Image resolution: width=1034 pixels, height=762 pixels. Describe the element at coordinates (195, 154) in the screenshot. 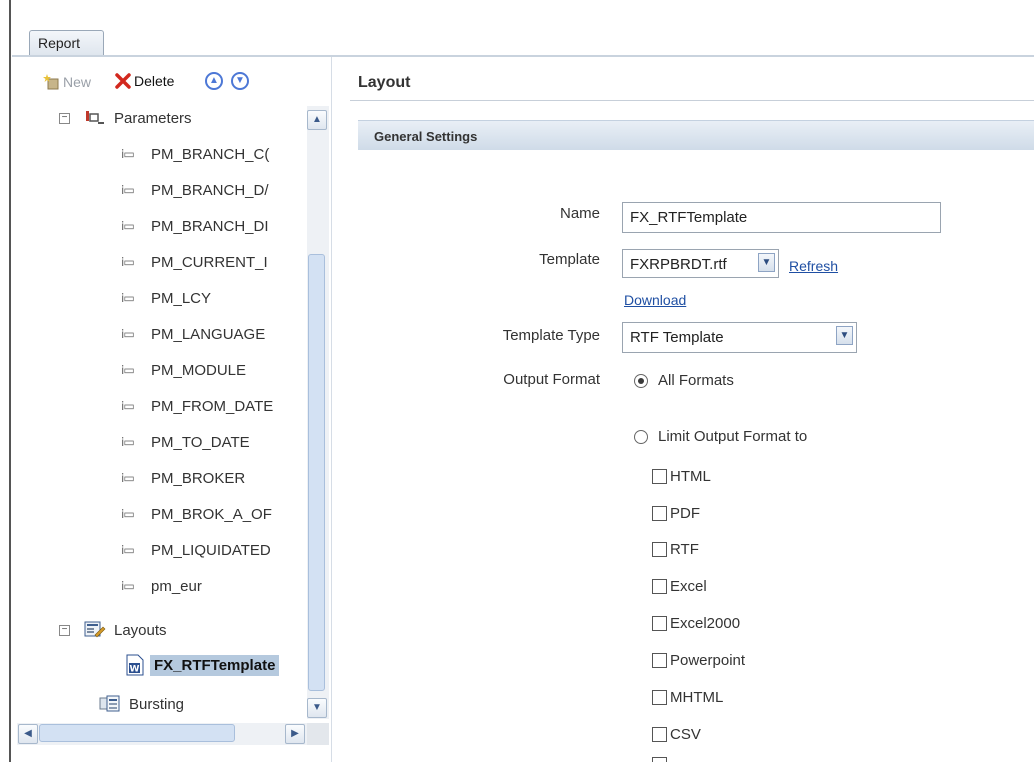

I see `tree-param-item: ⅰ▭ PM_BRANCH_C(` at that location.